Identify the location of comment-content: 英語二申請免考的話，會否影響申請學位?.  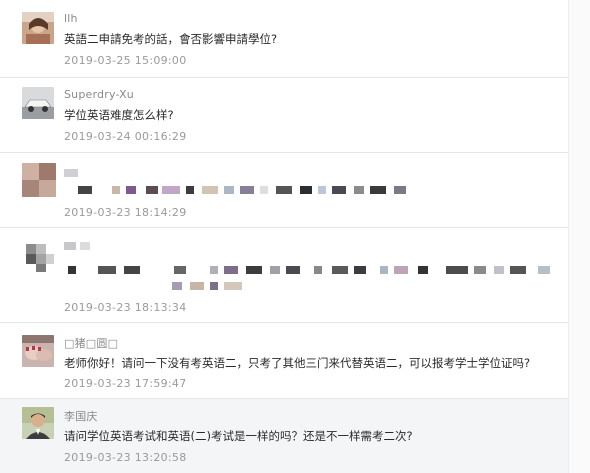
(171, 39).